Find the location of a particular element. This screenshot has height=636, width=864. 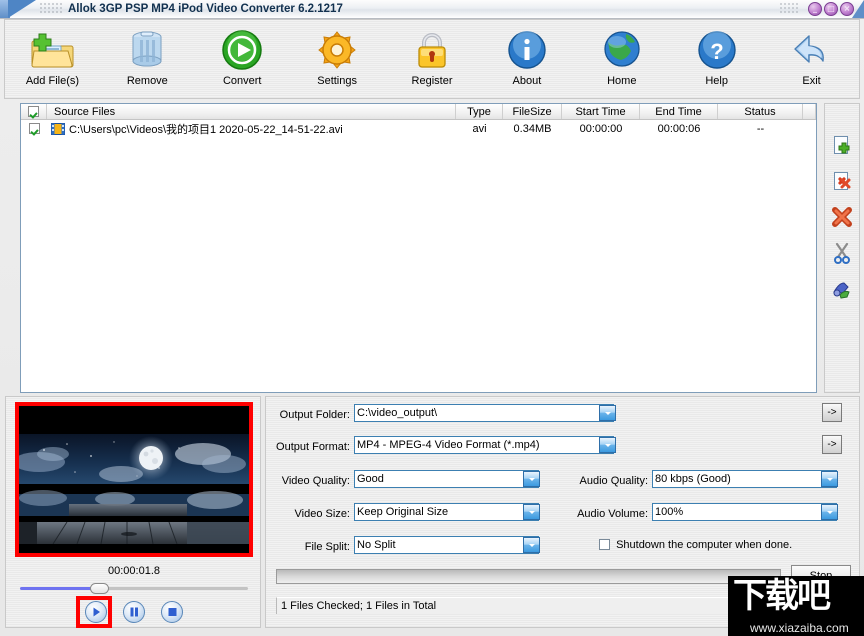

toolbar-button-register: Register is located at coordinates (432, 59).